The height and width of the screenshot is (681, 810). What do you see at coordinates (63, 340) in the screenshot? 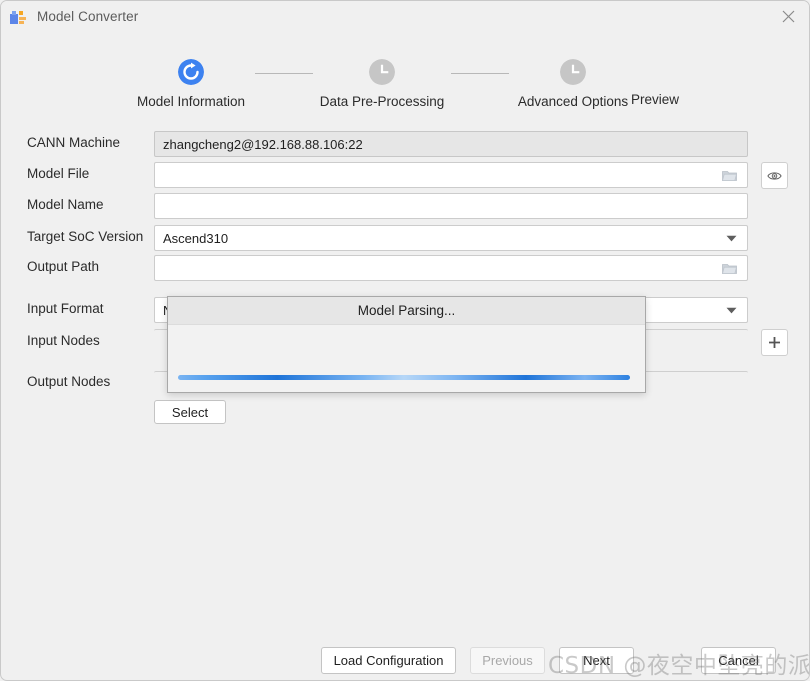
I see `label-input-nodes: Input Nodes` at bounding box center [63, 340].